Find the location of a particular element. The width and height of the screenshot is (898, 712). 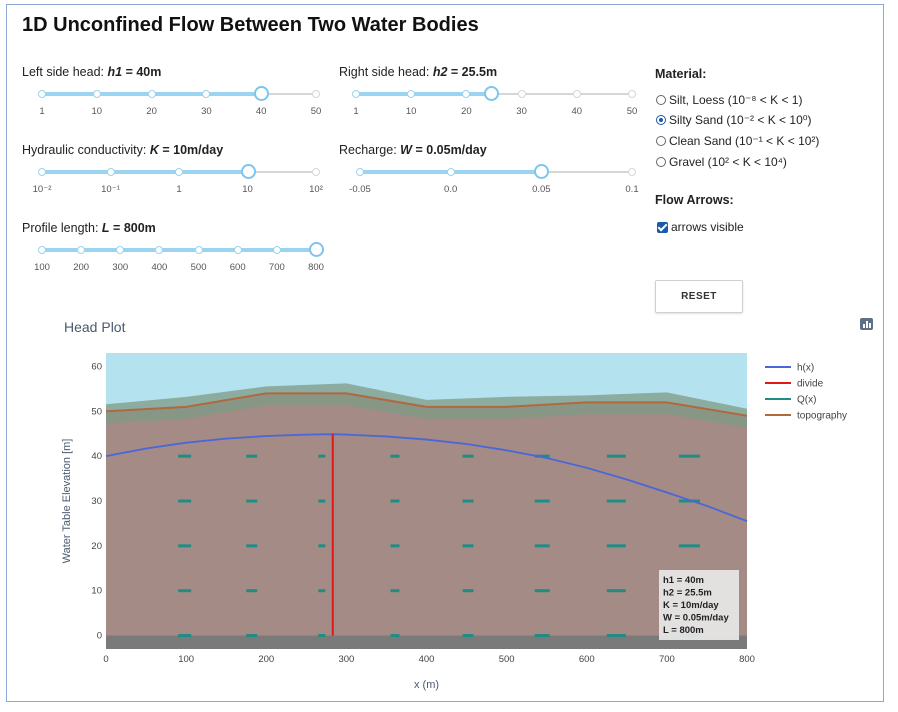

x-tick-label: 700 is located at coordinates (667, 659).